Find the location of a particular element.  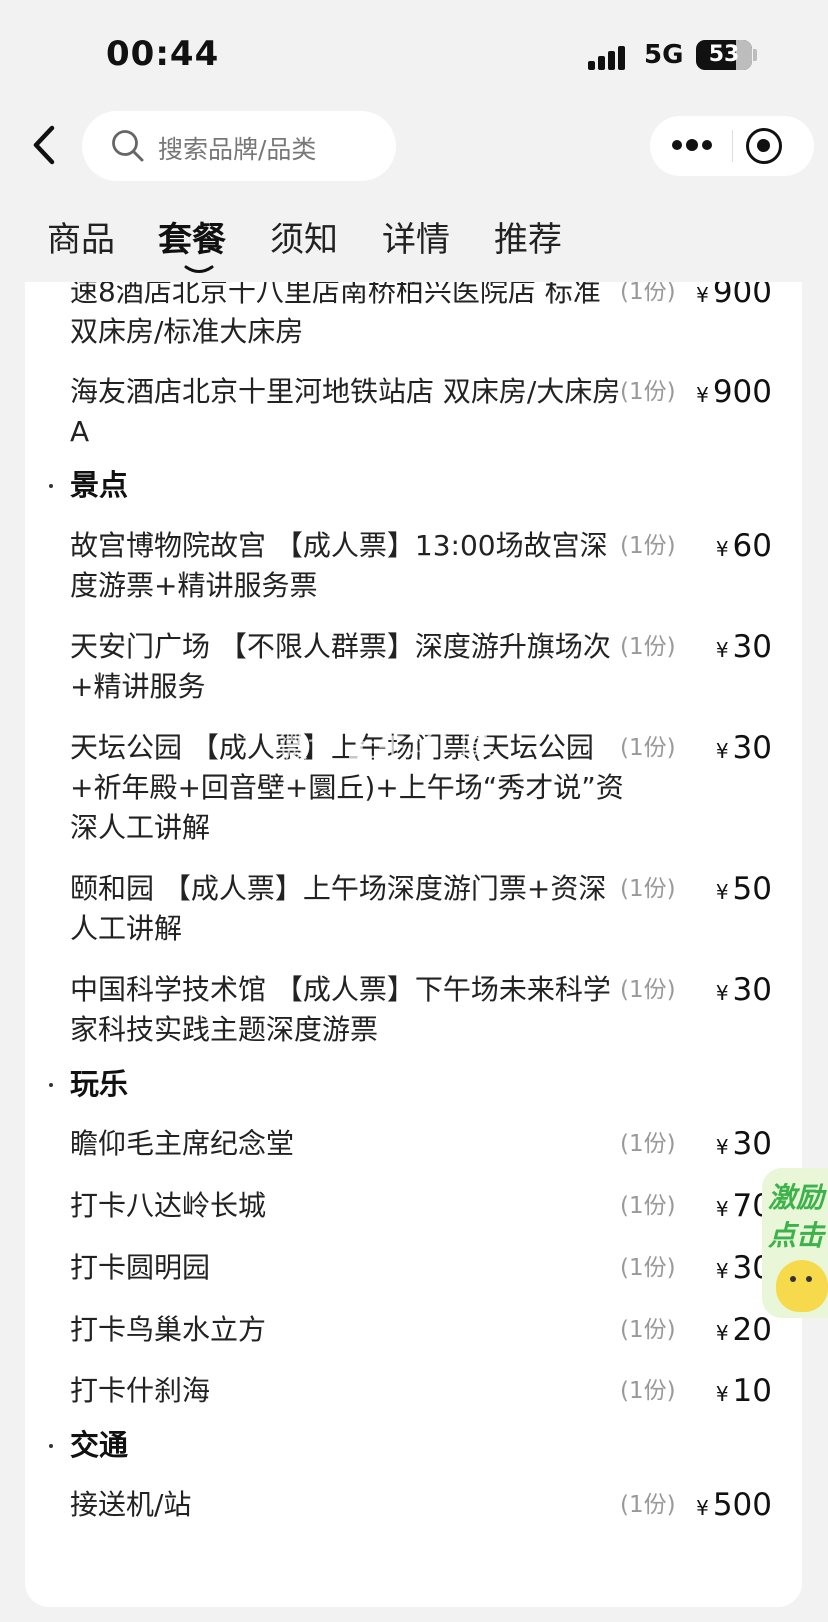

search-input: 搜索品牌/品类 is located at coordinates (239, 146).